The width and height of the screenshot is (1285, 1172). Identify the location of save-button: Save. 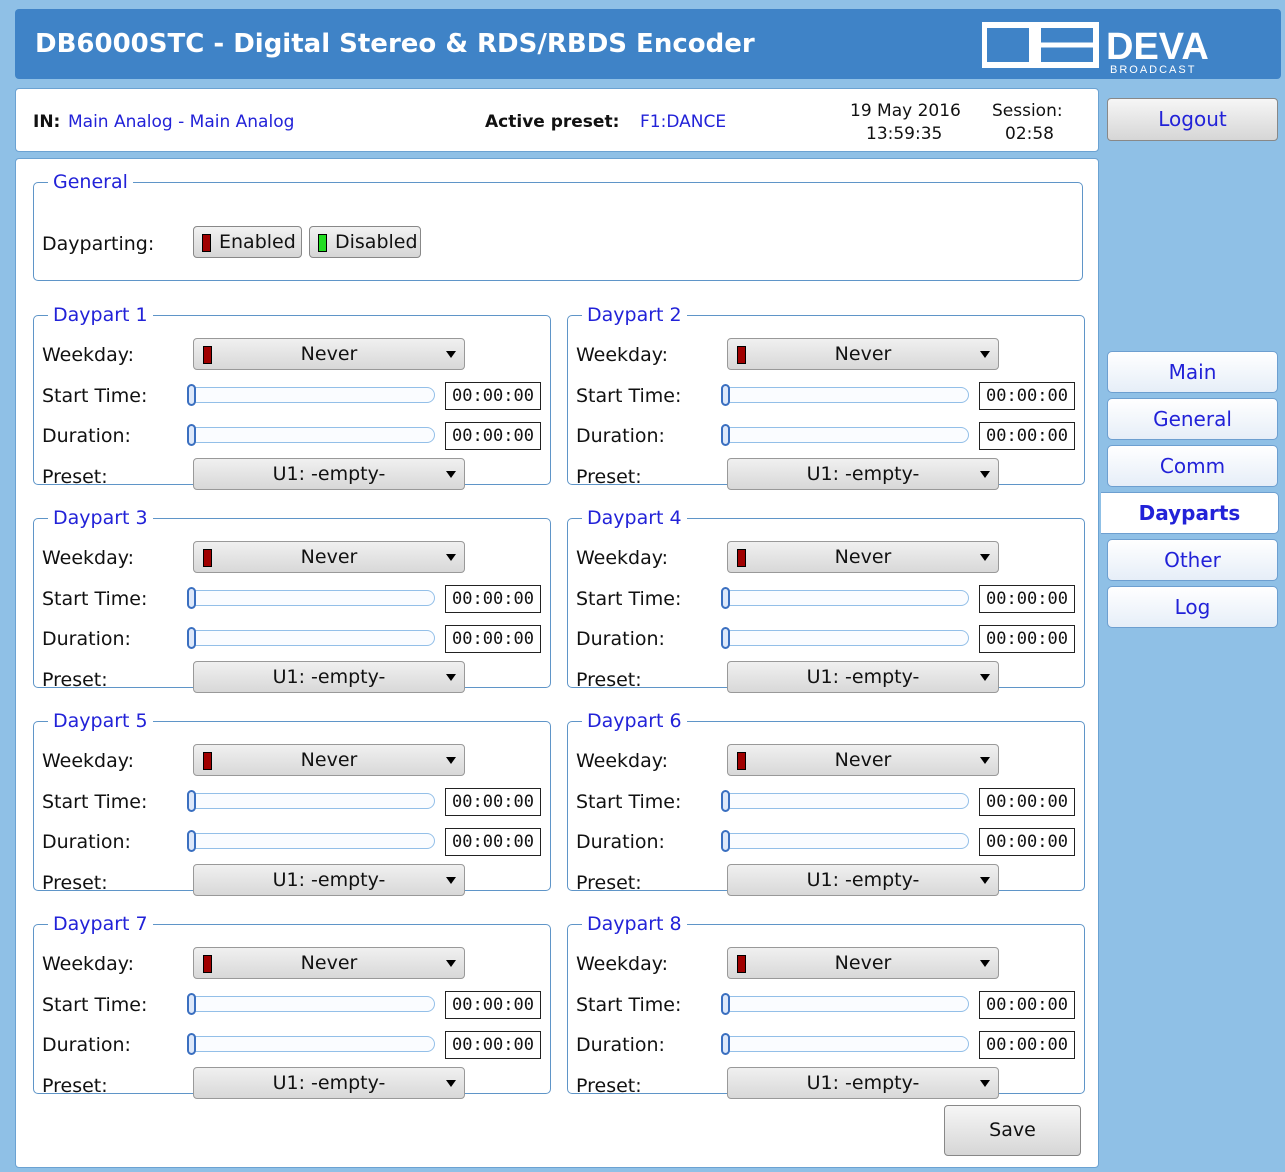
(1012, 1130).